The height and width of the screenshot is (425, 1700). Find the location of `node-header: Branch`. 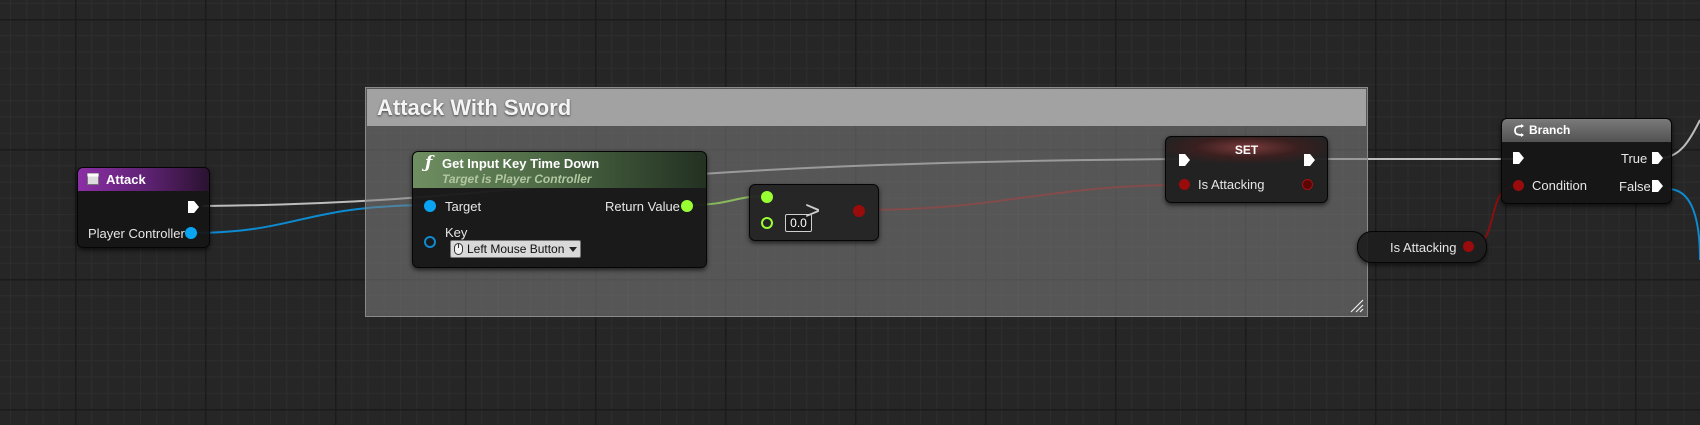

node-header: Branch is located at coordinates (1586, 130).